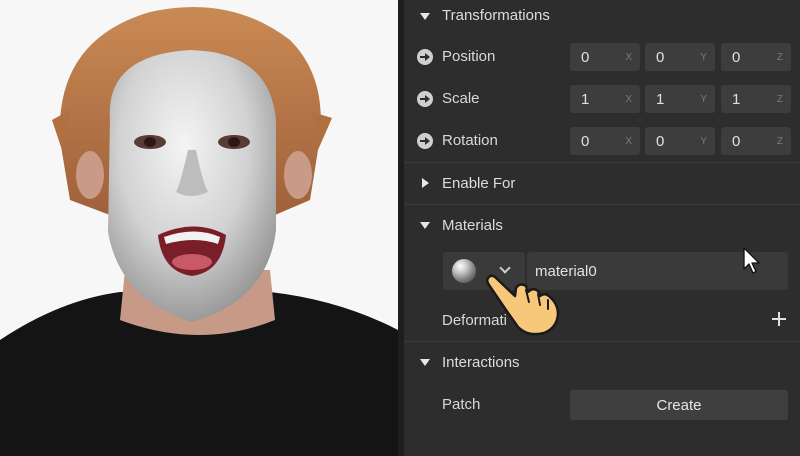 The height and width of the screenshot is (456, 800). What do you see at coordinates (660, 99) in the screenshot?
I see `scale-y-value: 1` at bounding box center [660, 99].